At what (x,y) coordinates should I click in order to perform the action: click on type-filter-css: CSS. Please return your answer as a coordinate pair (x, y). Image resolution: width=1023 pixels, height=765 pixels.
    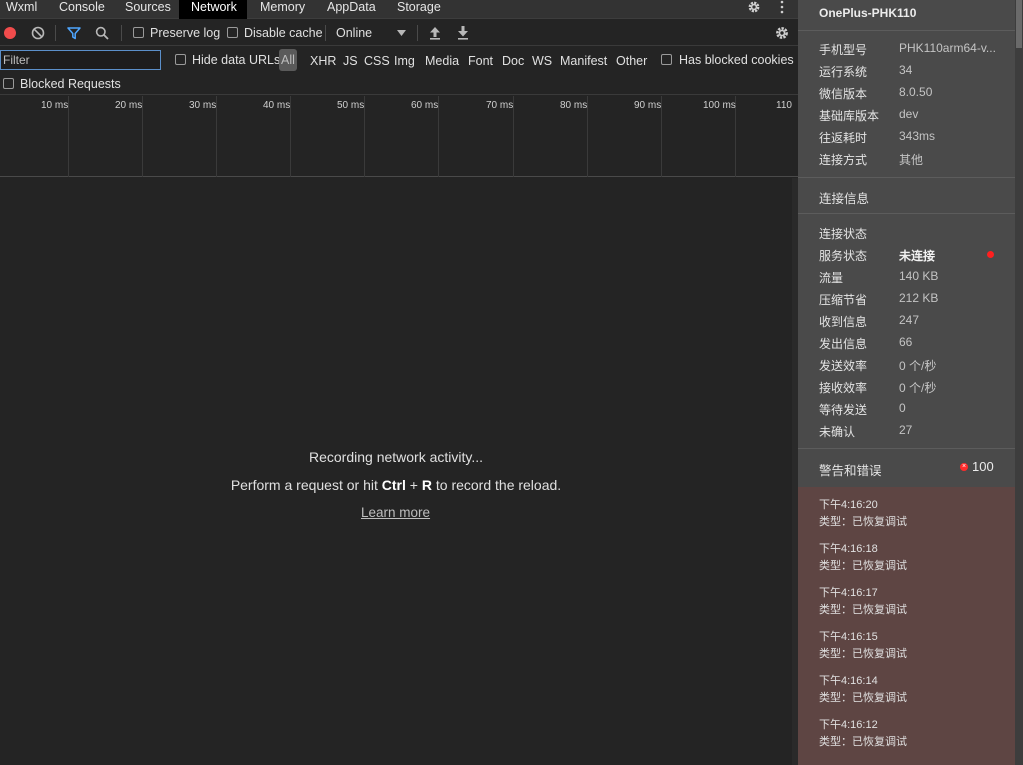
    Looking at the image, I should click on (377, 61).